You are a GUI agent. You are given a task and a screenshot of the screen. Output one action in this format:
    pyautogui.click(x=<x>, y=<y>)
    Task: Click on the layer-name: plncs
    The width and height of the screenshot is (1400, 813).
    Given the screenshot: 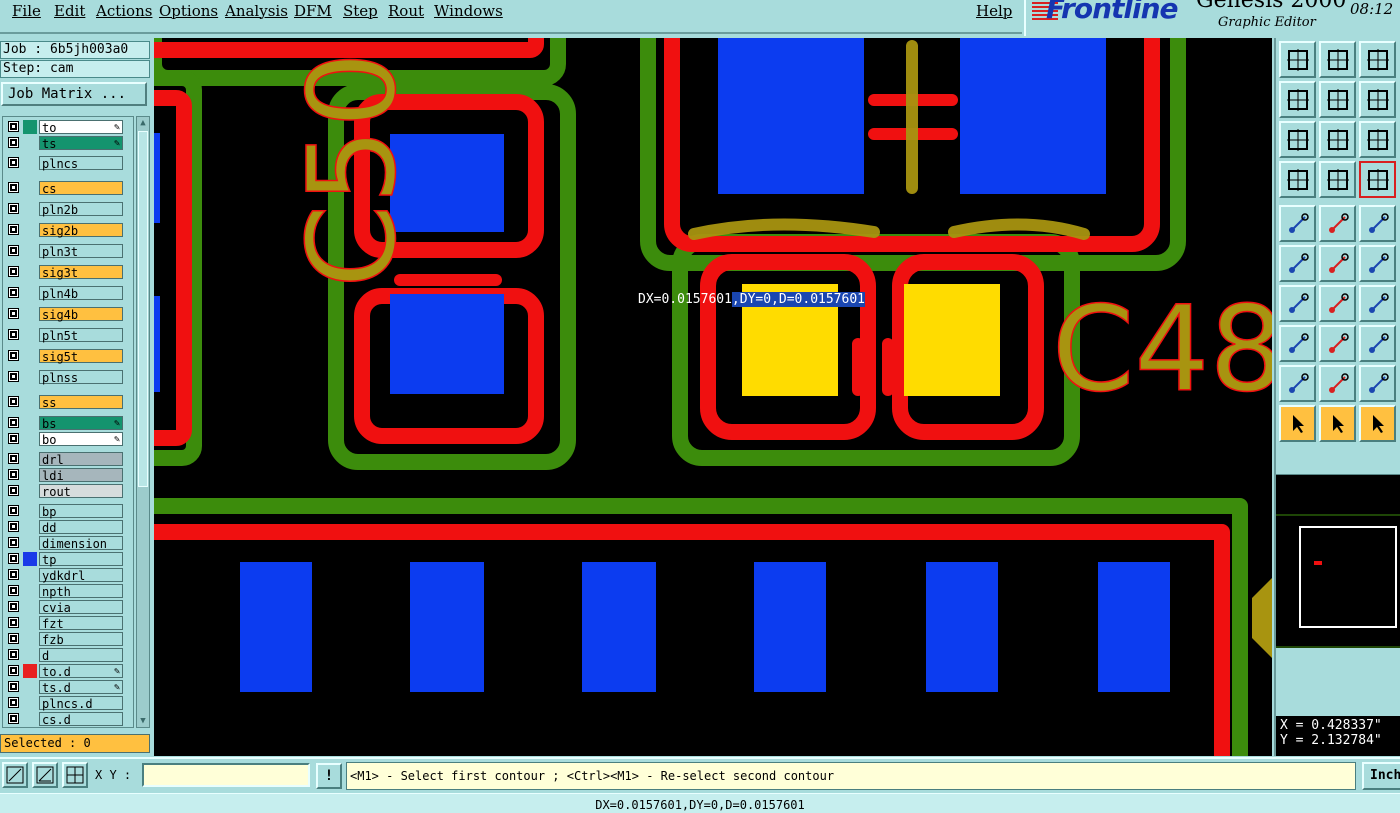 What is the action you would take?
    pyautogui.click(x=81, y=163)
    